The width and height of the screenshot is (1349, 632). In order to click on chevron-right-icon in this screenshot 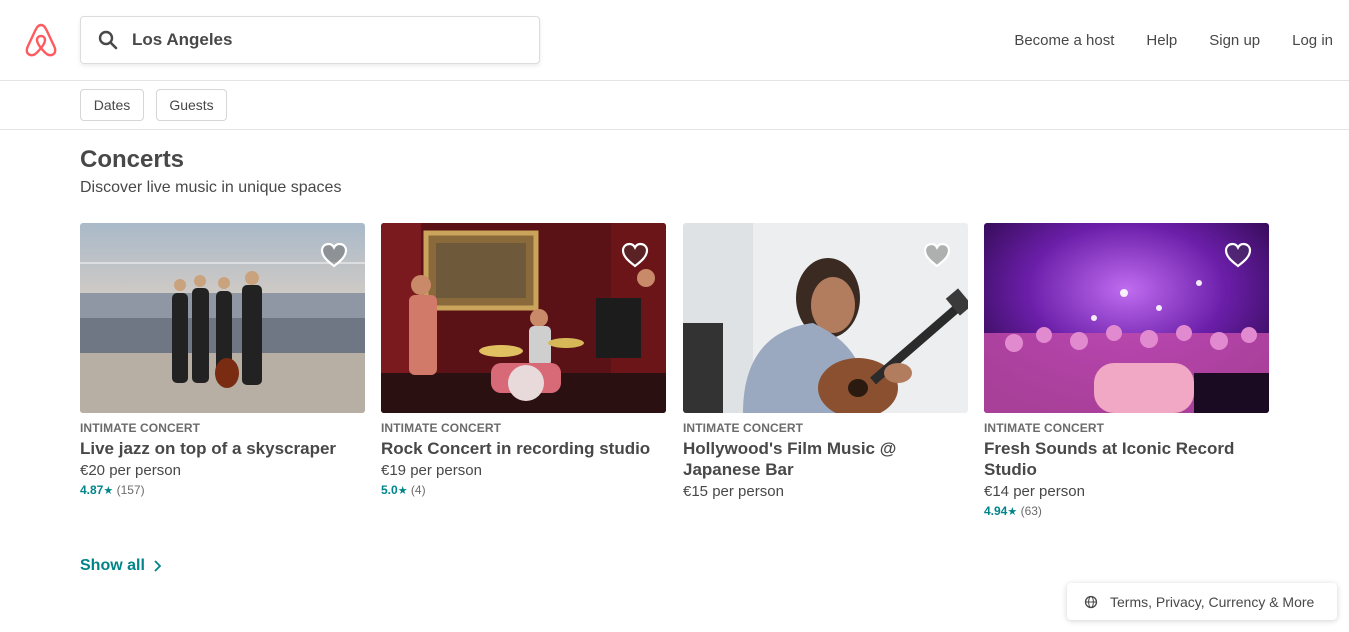, I will do `click(157, 566)`.